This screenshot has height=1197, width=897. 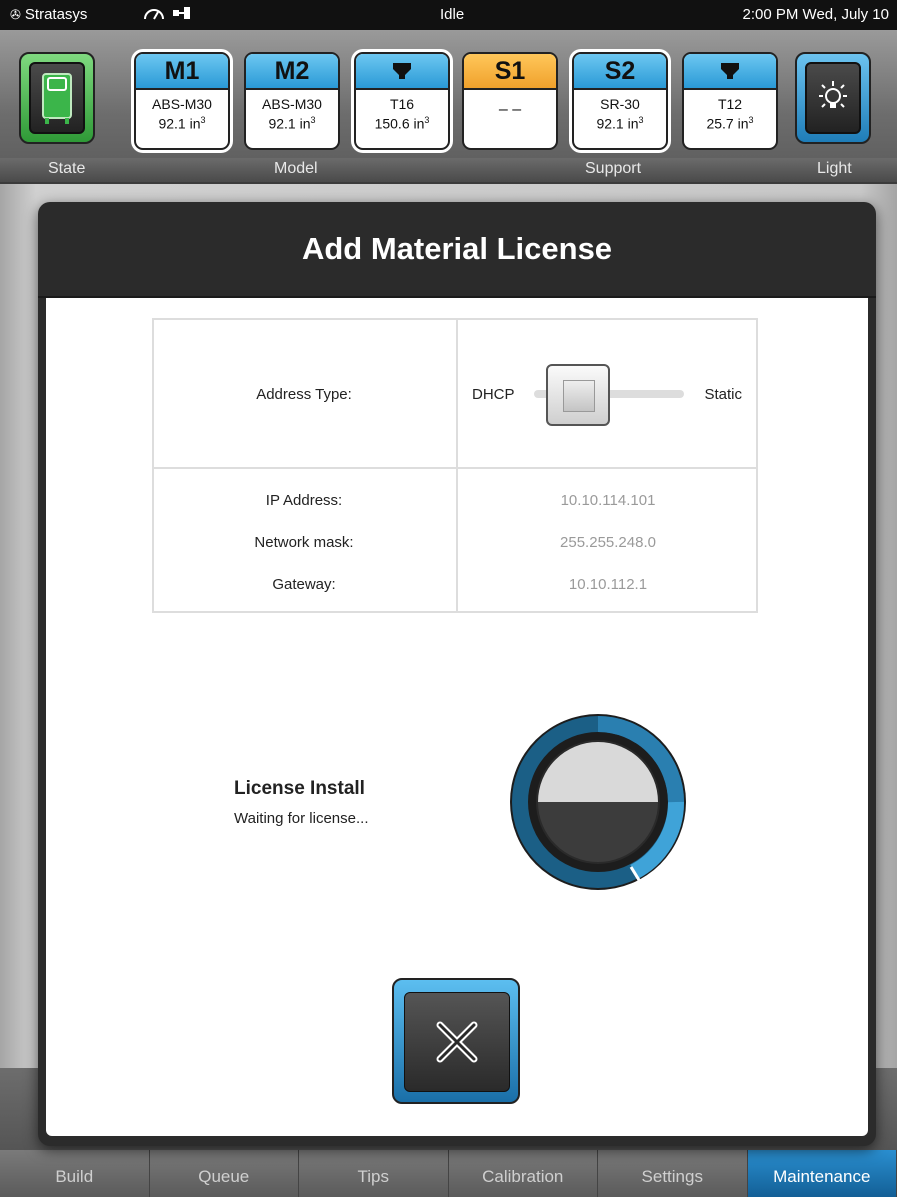 What do you see at coordinates (608, 542) in the screenshot?
I see `network-mask-value: 255.255.248.0` at bounding box center [608, 542].